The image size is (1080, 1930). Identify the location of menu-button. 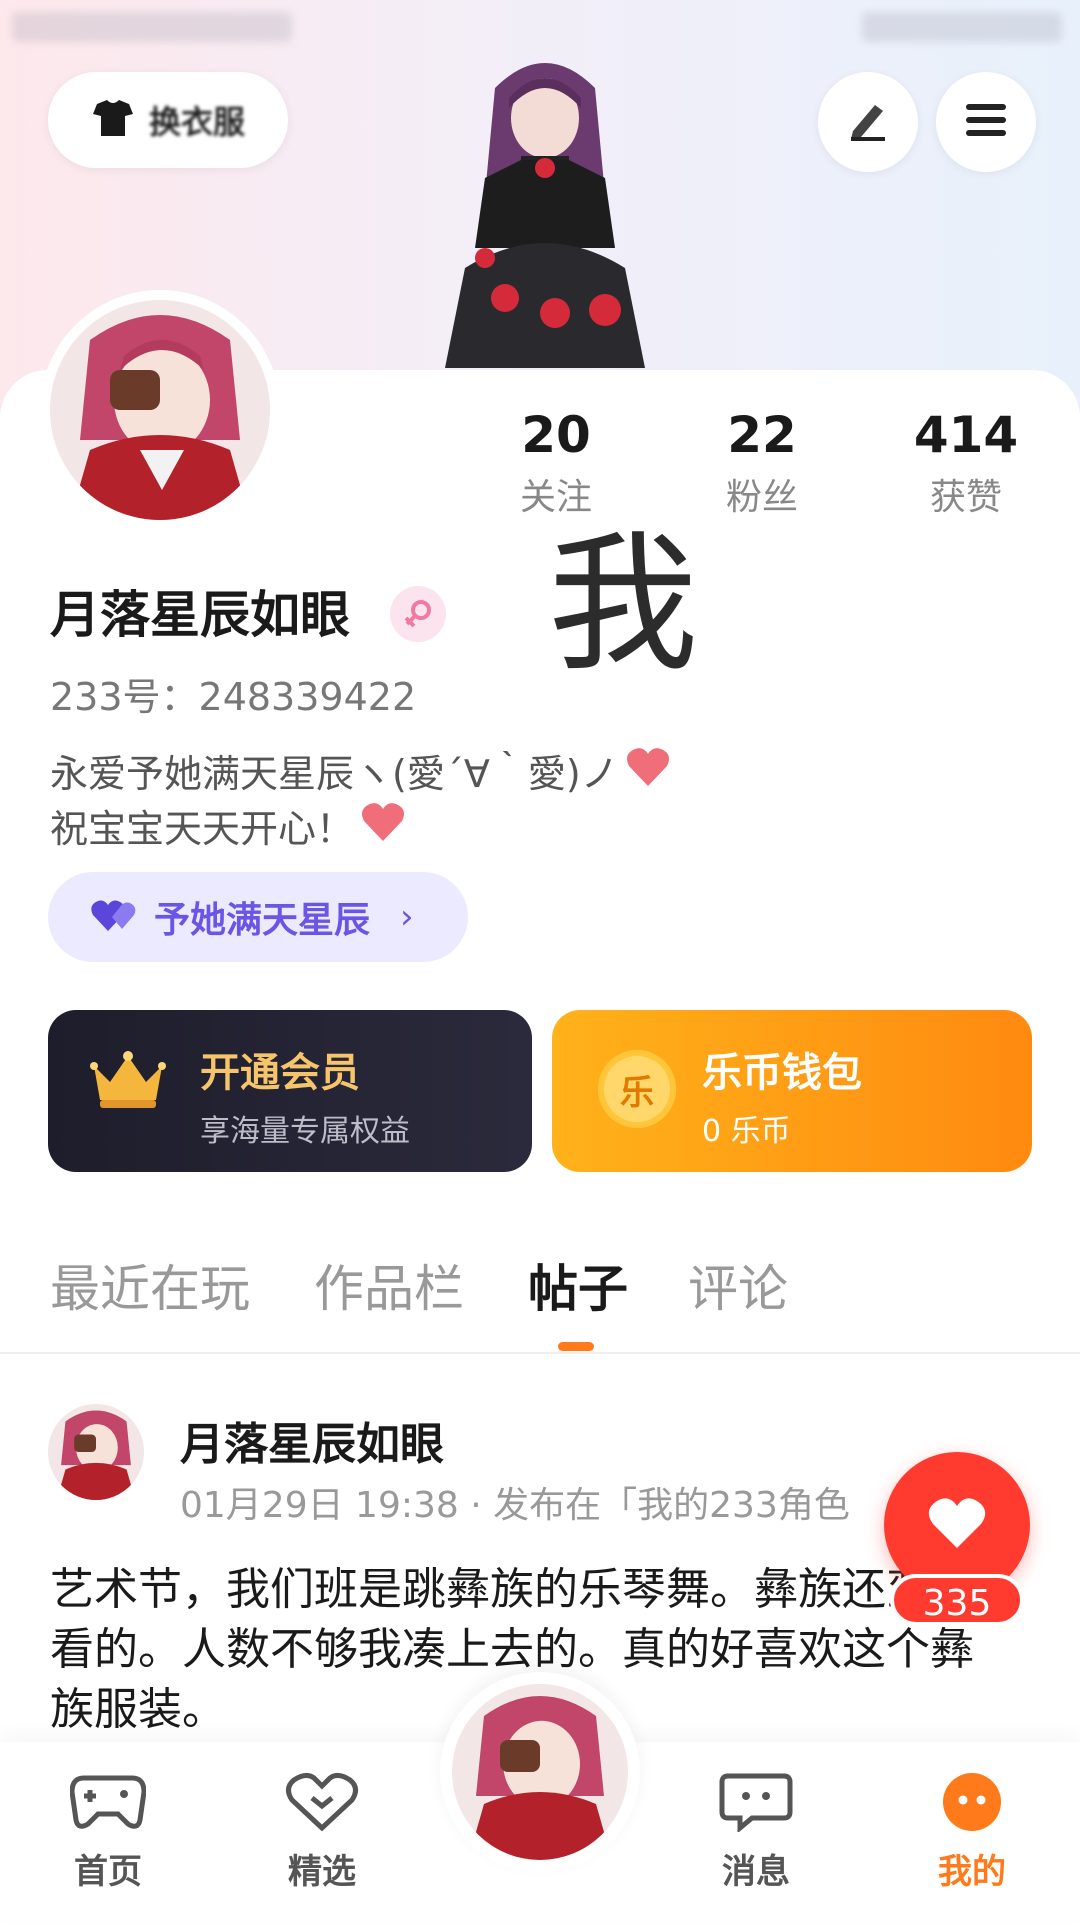
(986, 122).